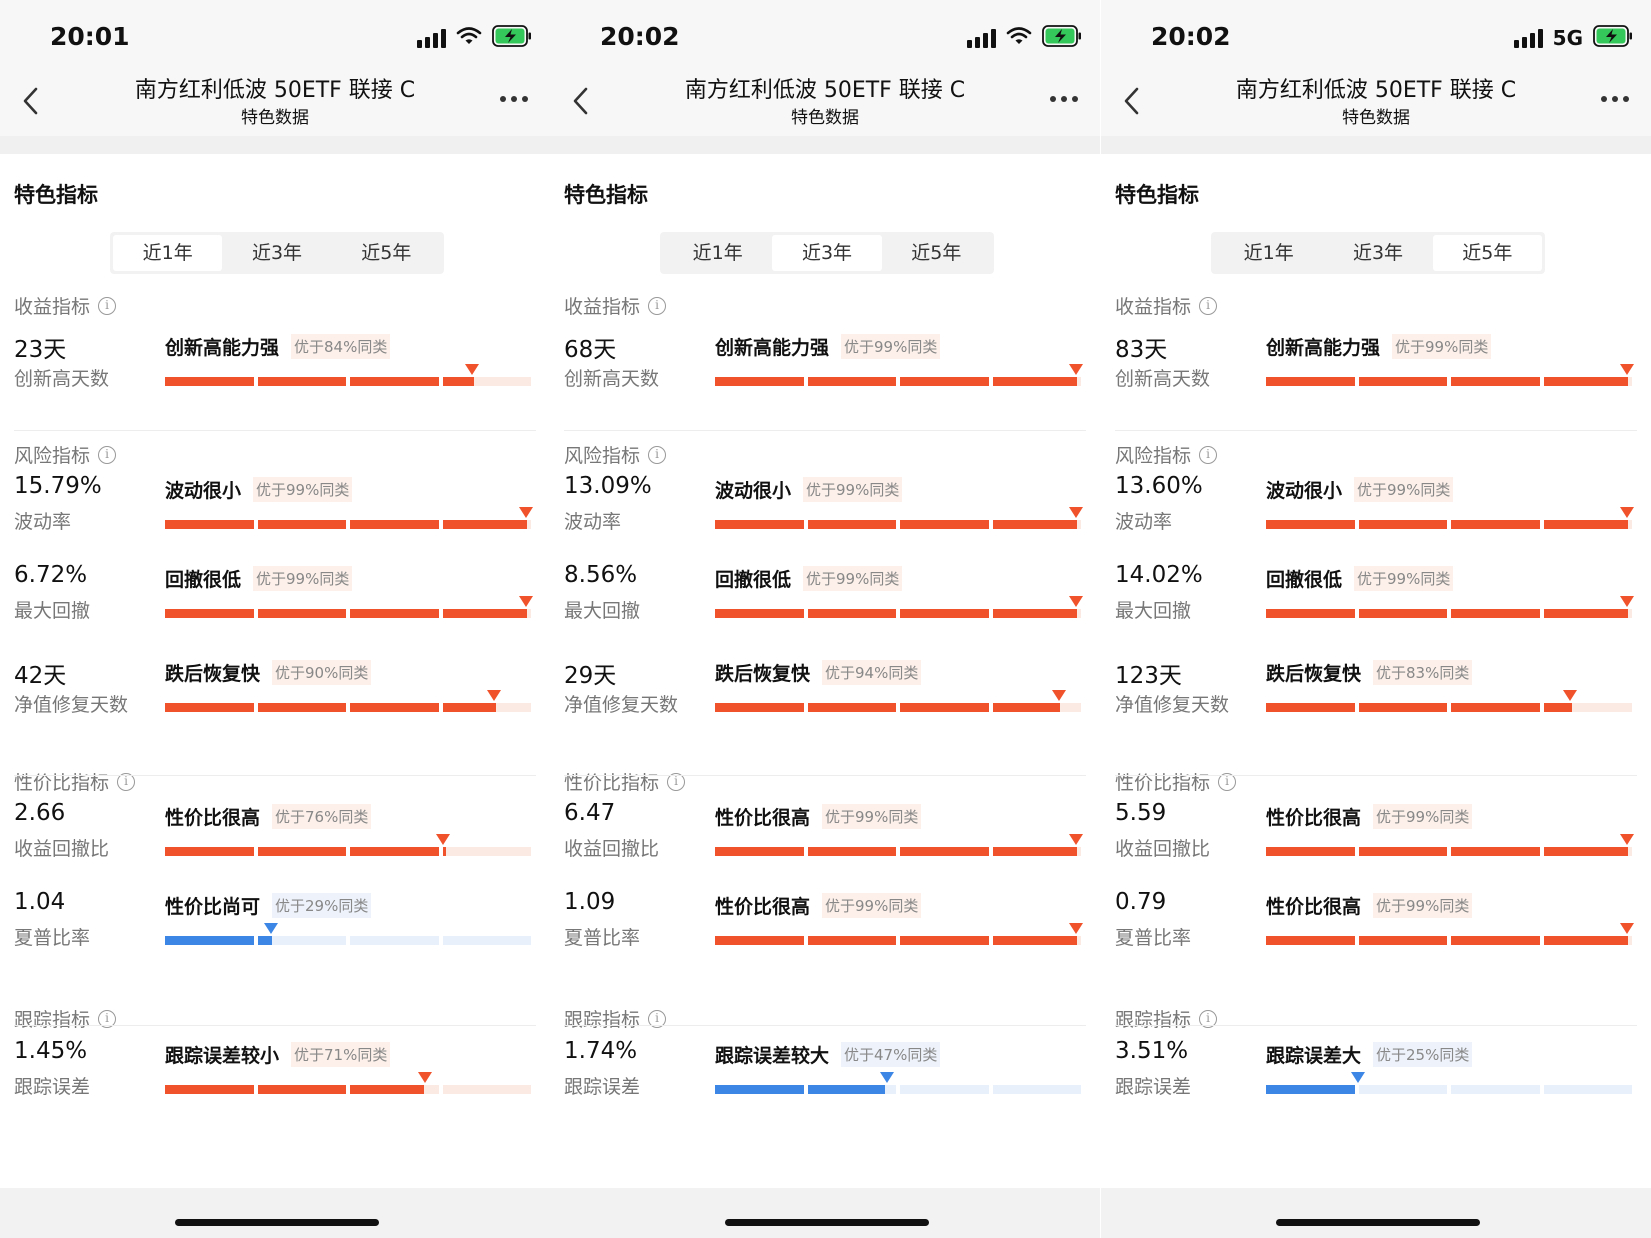 This screenshot has width=1651, height=1238. I want to click on section-title: 特色指标, so click(606, 195).